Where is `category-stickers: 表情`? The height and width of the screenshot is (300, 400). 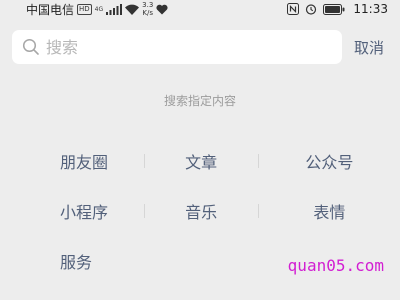
category-stickers: 表情 is located at coordinates (329, 211).